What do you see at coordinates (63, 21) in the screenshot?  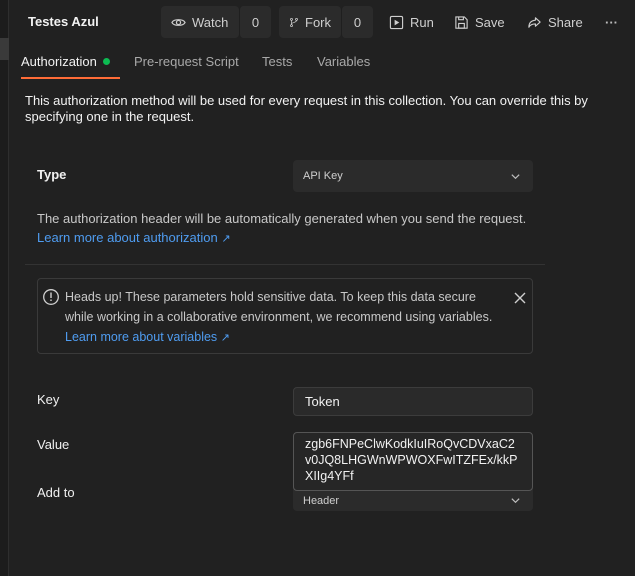 I see `collection-title: Testes Azul` at bounding box center [63, 21].